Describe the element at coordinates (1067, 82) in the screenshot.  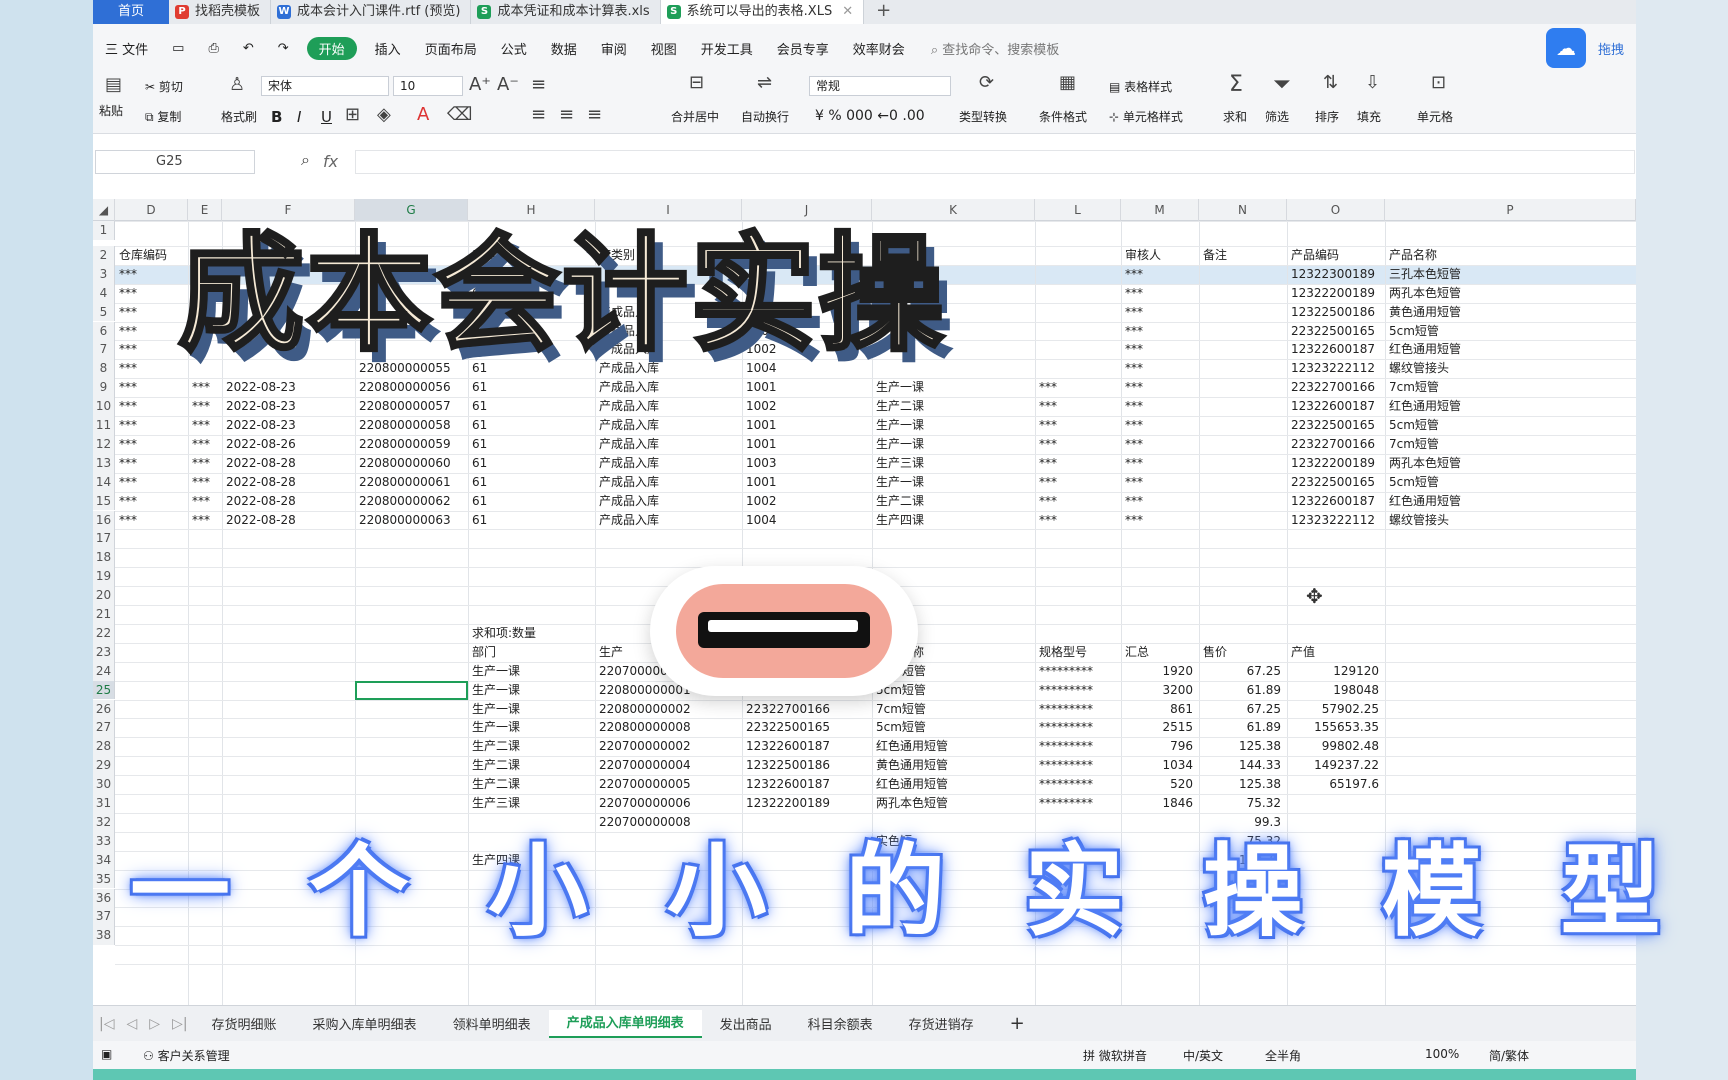
I see `conditional-format-icon: ▦` at that location.